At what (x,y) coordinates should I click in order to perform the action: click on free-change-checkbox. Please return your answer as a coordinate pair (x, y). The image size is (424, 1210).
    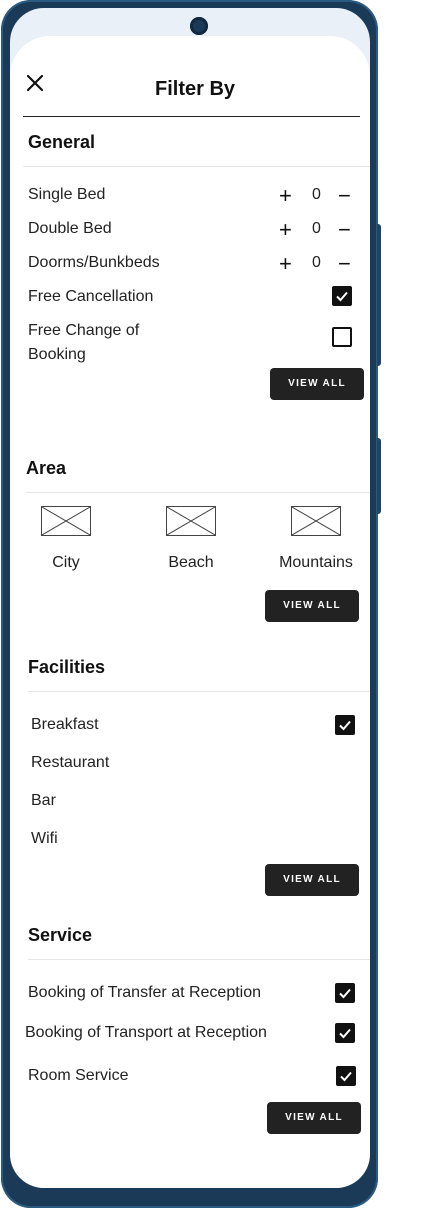
    Looking at the image, I should click on (342, 337).